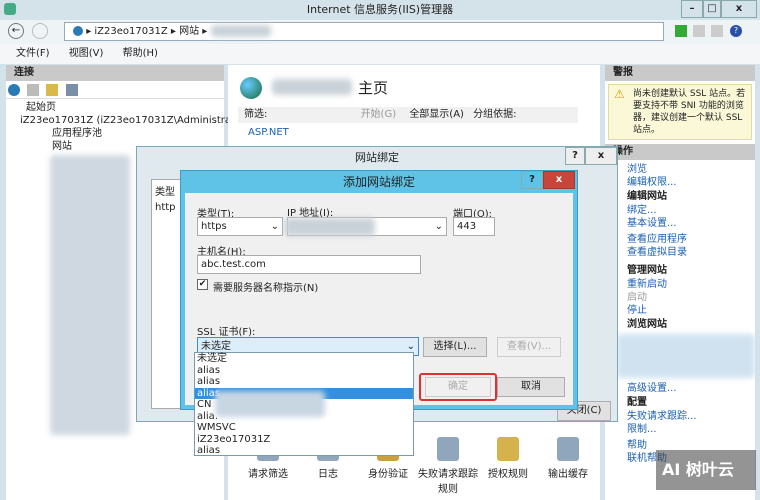  Describe the element at coordinates (33, 53) in the screenshot. I see `menu-file: 文件(F)` at that location.